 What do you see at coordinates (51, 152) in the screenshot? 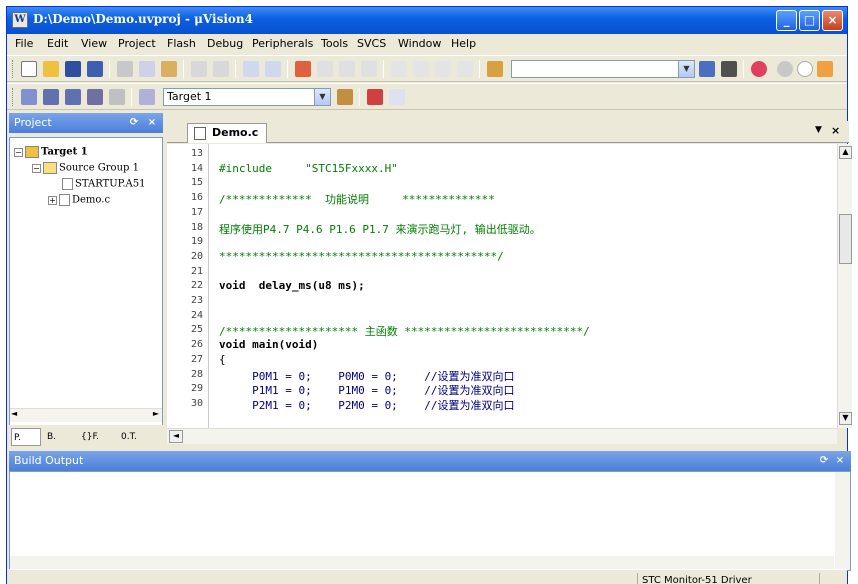
I see `tree-node-target: − Target 1` at bounding box center [51, 152].